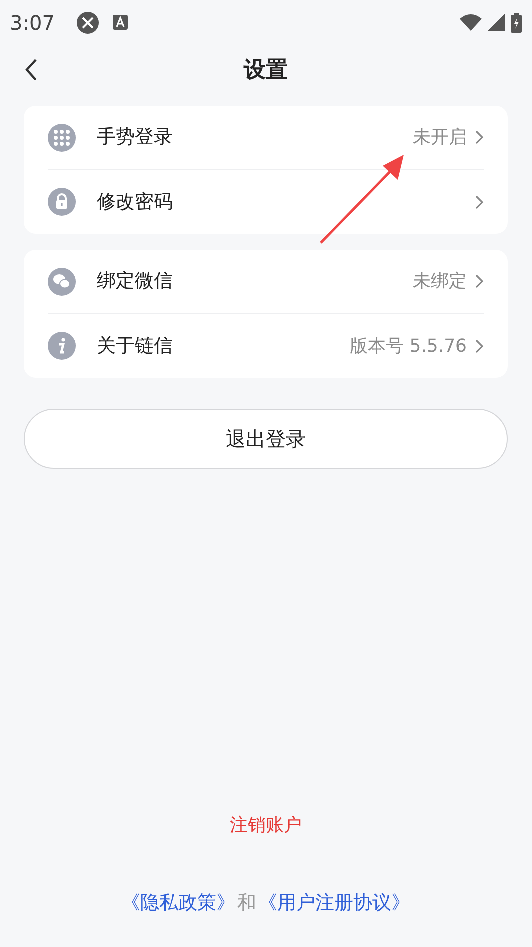 The width and height of the screenshot is (532, 947). I want to click on back-icon, so click(31, 70).